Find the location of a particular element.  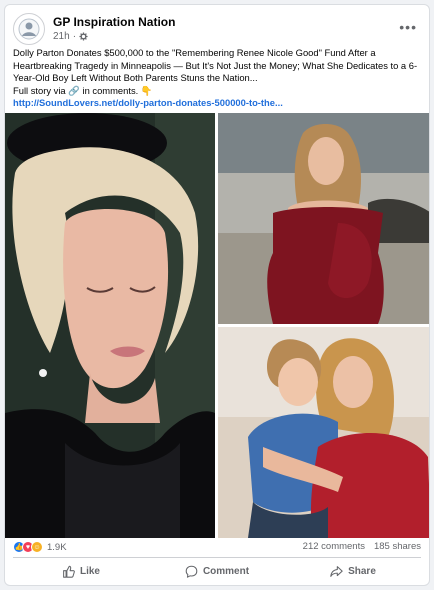

engagement-counts: 212 comments 185 shares is located at coordinates (362, 546).